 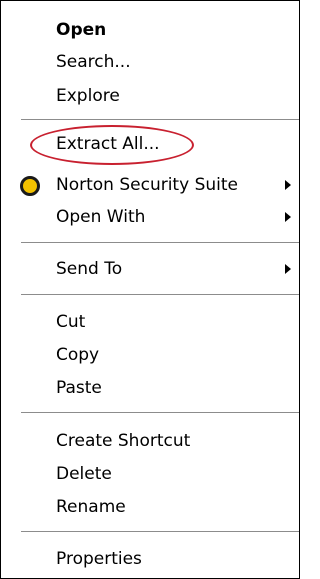 What do you see at coordinates (123, 441) in the screenshot?
I see `menu-item-label: Create Shortcut` at bounding box center [123, 441].